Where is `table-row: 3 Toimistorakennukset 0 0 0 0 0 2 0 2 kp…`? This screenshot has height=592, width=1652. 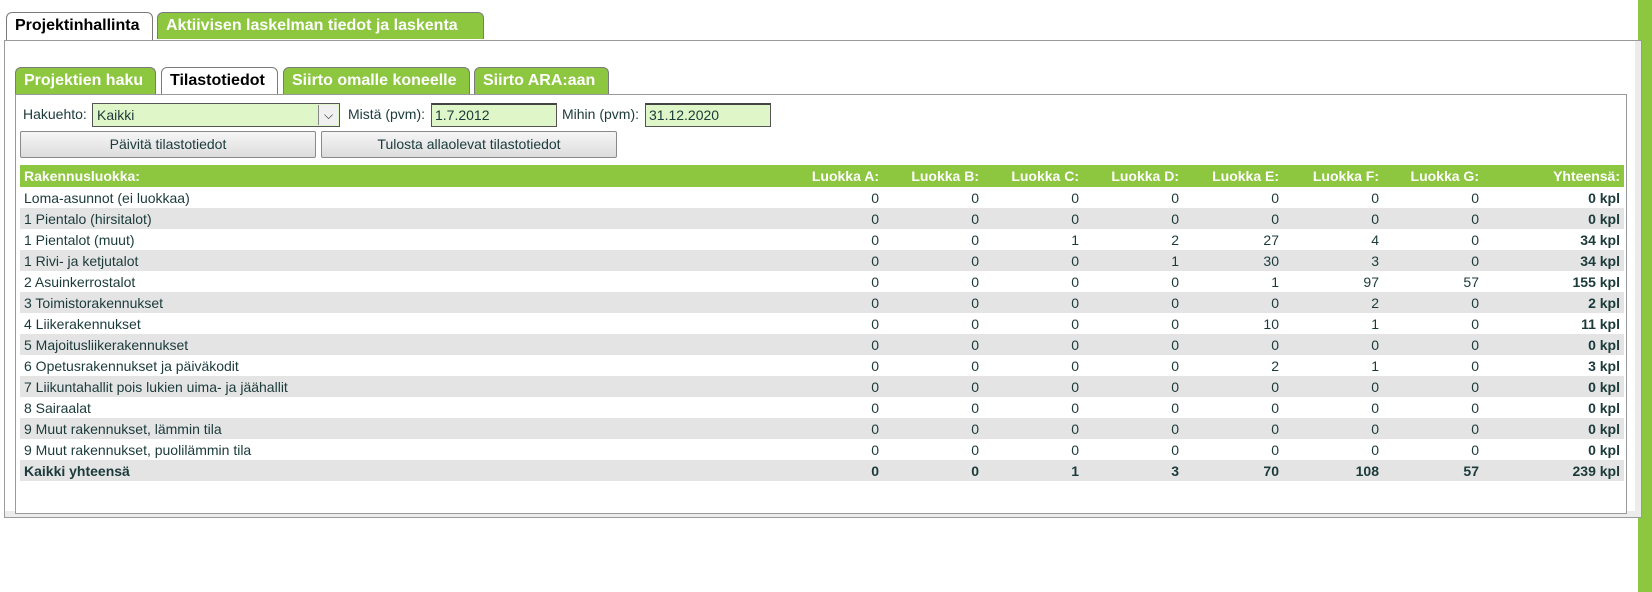
table-row: 3 Toimistorakennukset 0 0 0 0 0 2 0 2 kp… is located at coordinates (822, 302).